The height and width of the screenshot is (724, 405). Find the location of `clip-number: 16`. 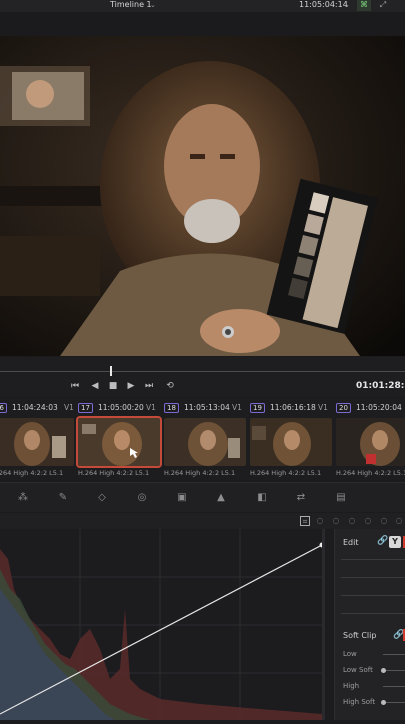

clip-number: 16 is located at coordinates (3, 408).